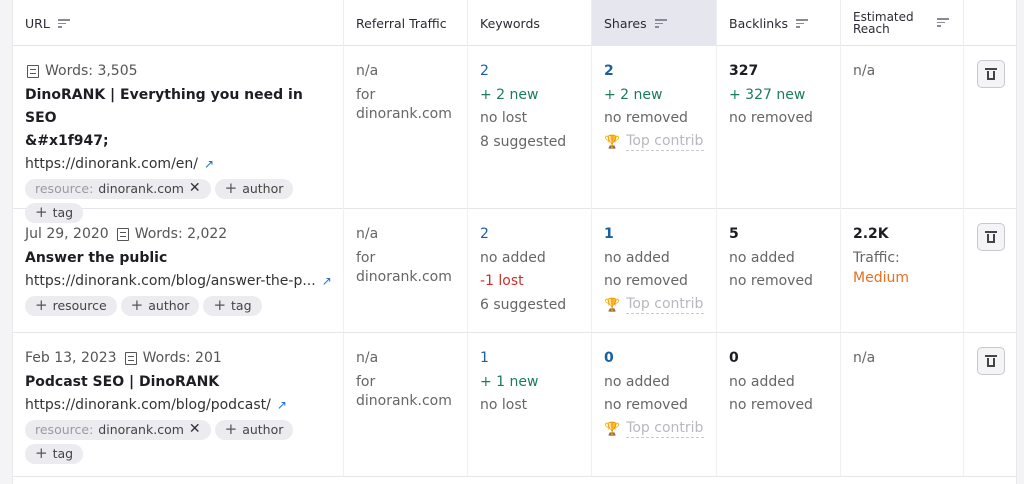 This screenshot has width=1024, height=484. What do you see at coordinates (529, 143) in the screenshot?
I see `keywords-suggested: 8 suggested` at bounding box center [529, 143].